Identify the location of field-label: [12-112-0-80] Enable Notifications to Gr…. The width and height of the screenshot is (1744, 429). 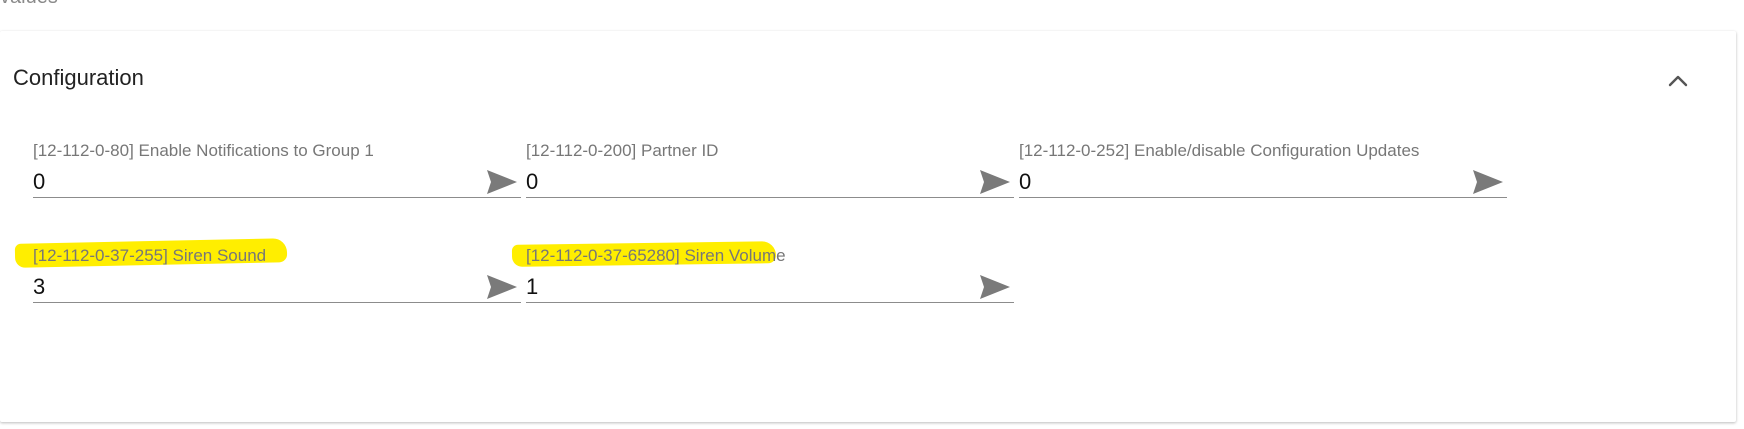
(203, 150).